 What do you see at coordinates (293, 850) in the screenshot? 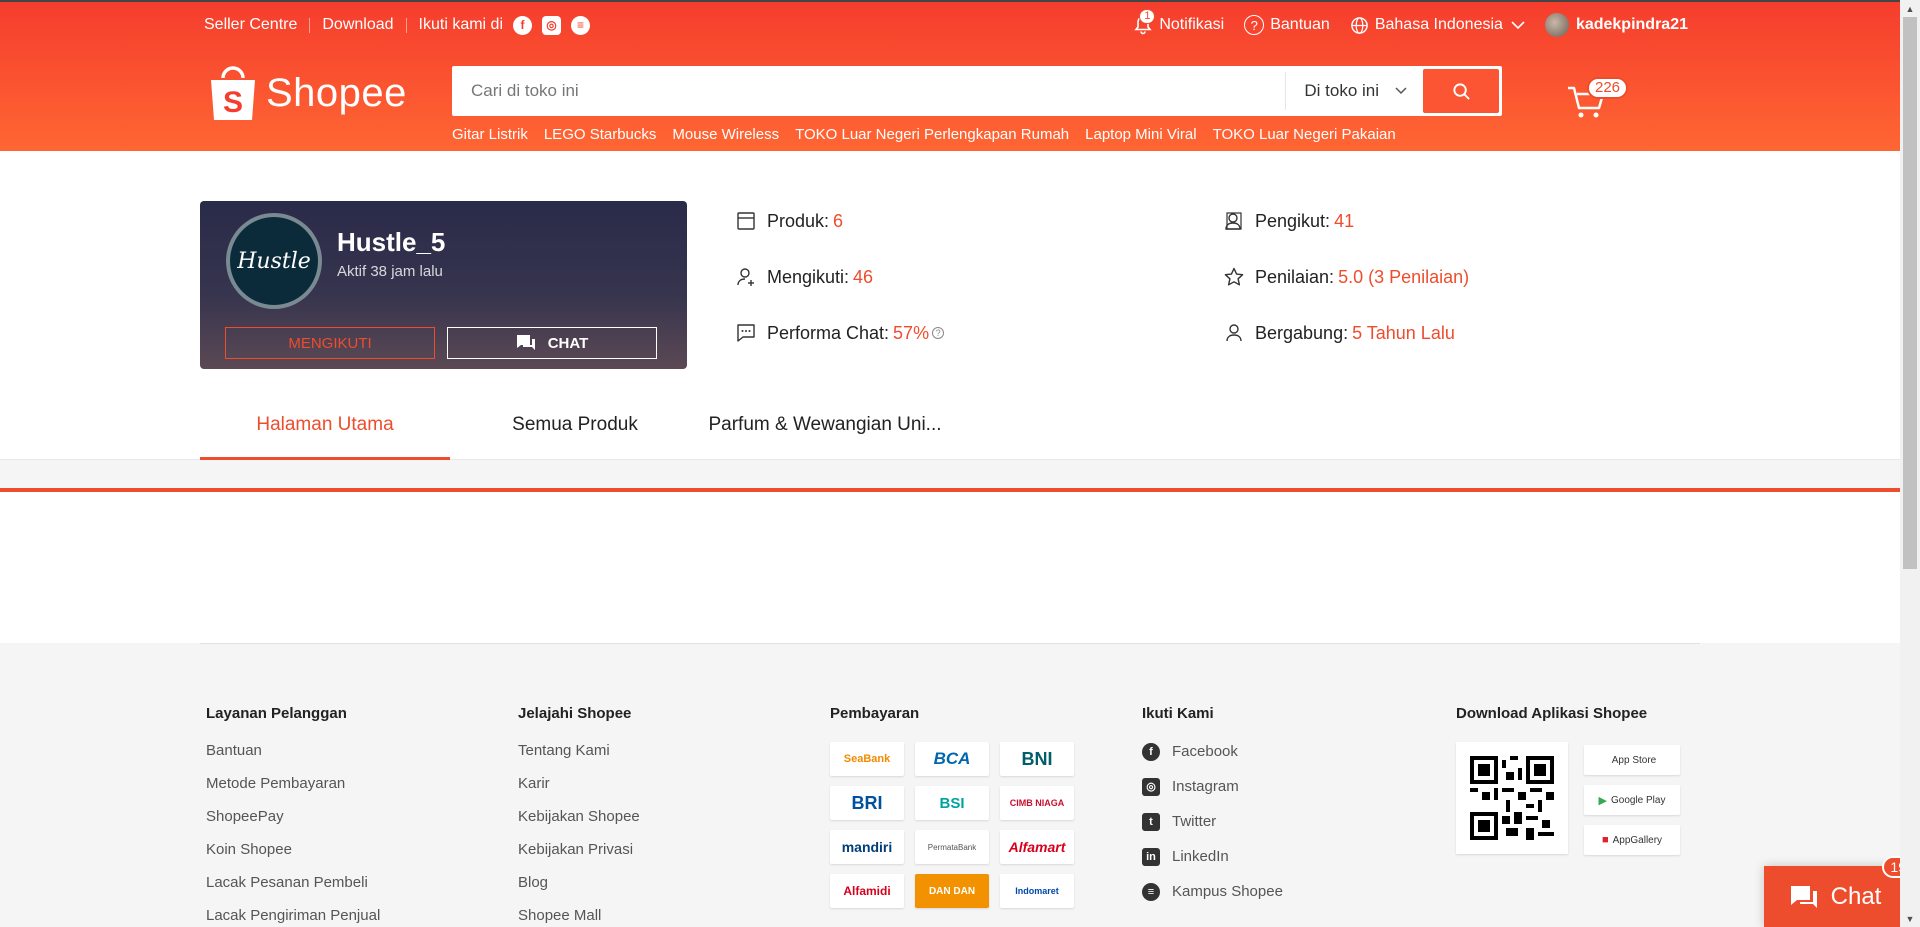
I see `footer-link: Koin Shopee` at bounding box center [293, 850].